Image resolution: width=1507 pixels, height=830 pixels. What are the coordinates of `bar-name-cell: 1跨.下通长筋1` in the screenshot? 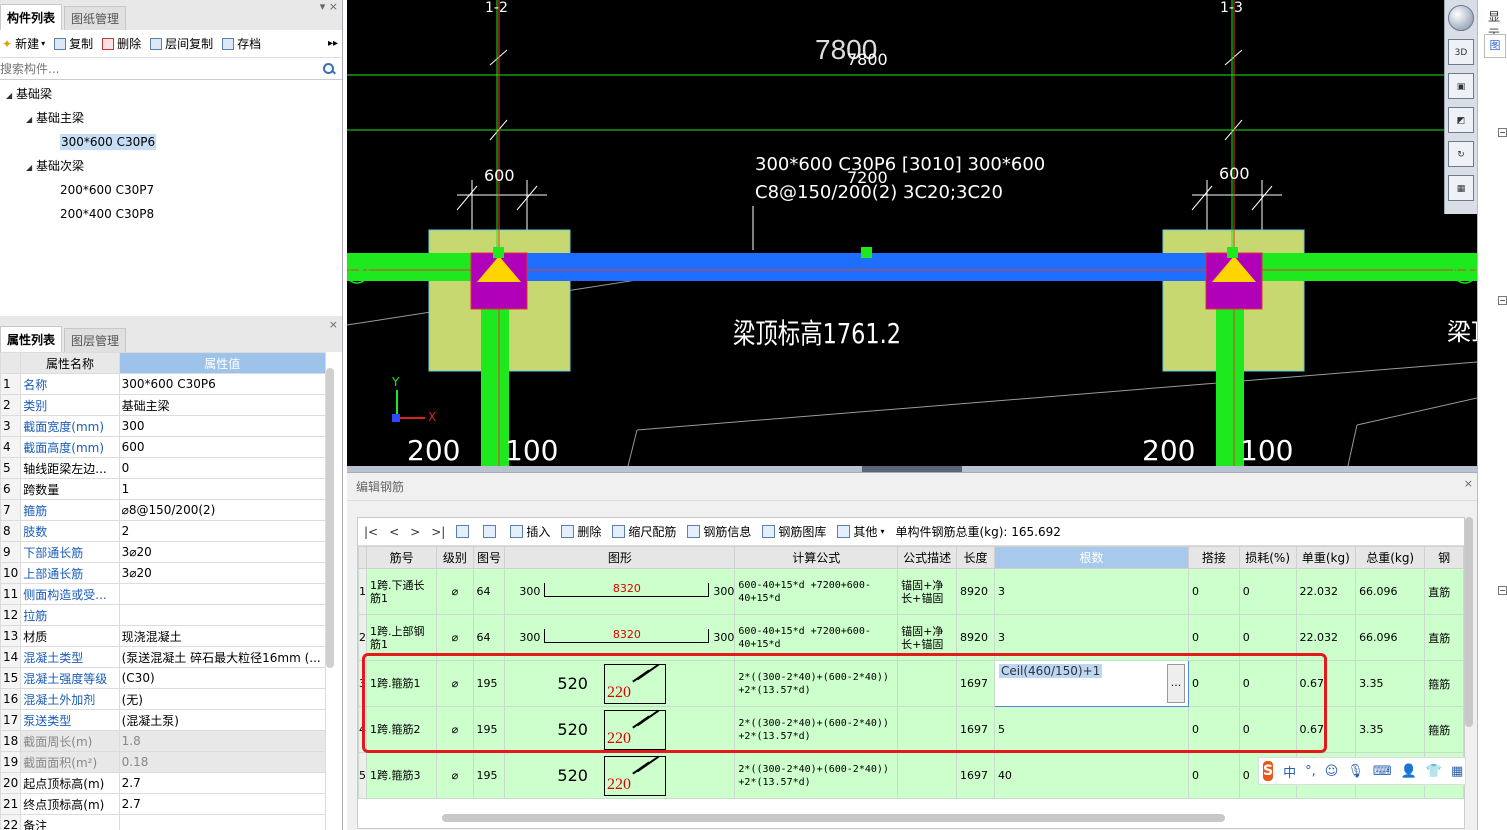 It's located at (401, 591).